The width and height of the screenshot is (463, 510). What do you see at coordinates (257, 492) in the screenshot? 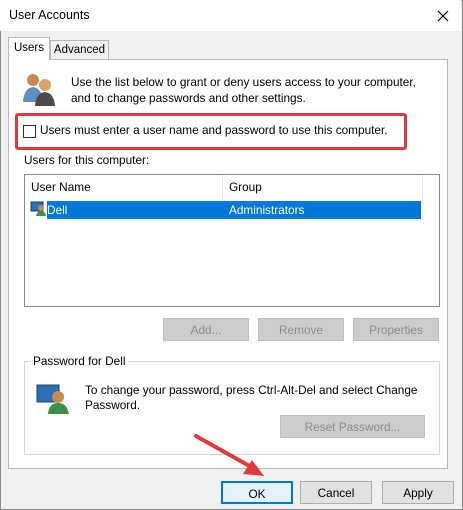
I see `ok-button: OK` at bounding box center [257, 492].